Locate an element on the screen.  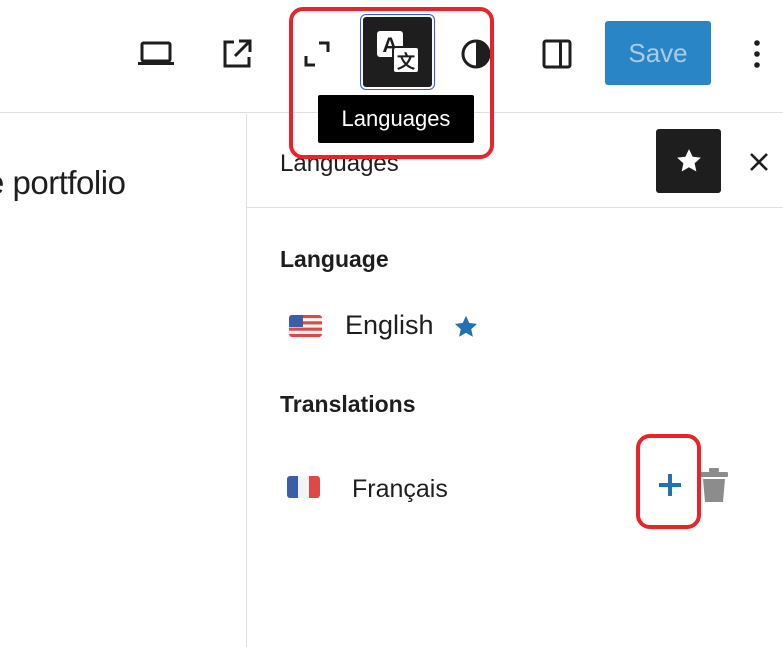
close-icon is located at coordinates (759, 162).